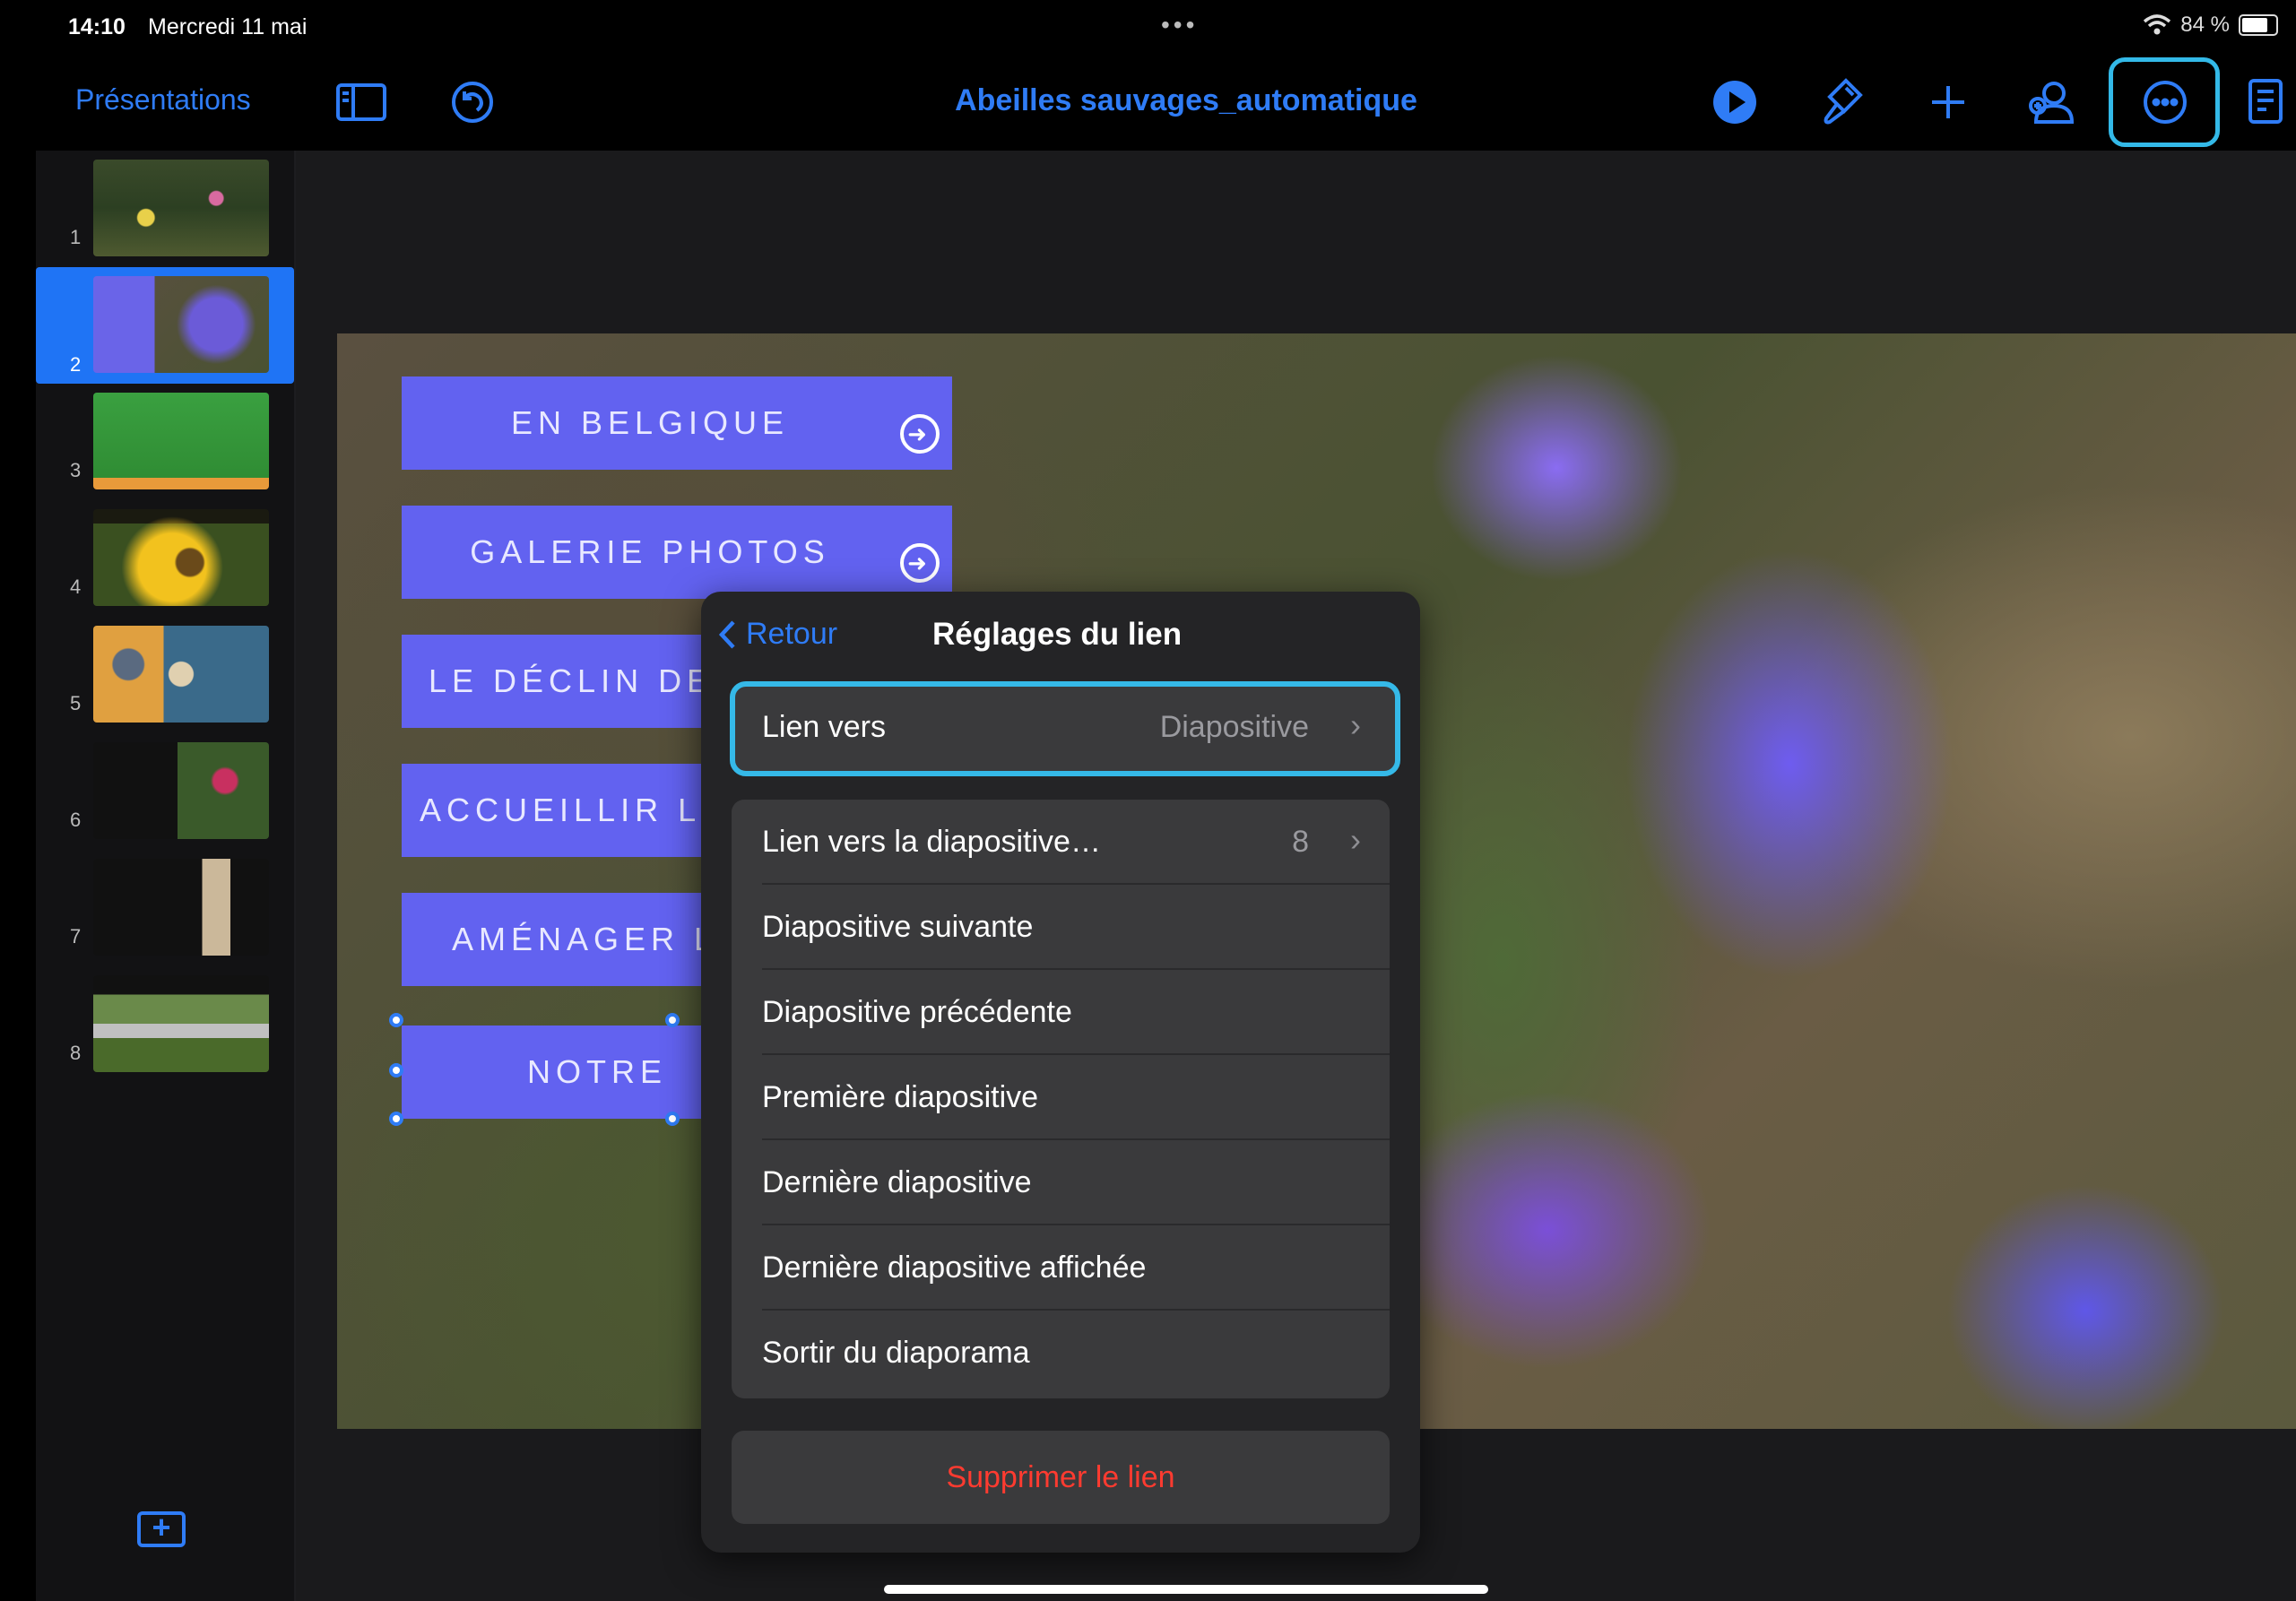 The image size is (2296, 1601). What do you see at coordinates (2052, 102) in the screenshot?
I see `collaborate-icon` at bounding box center [2052, 102].